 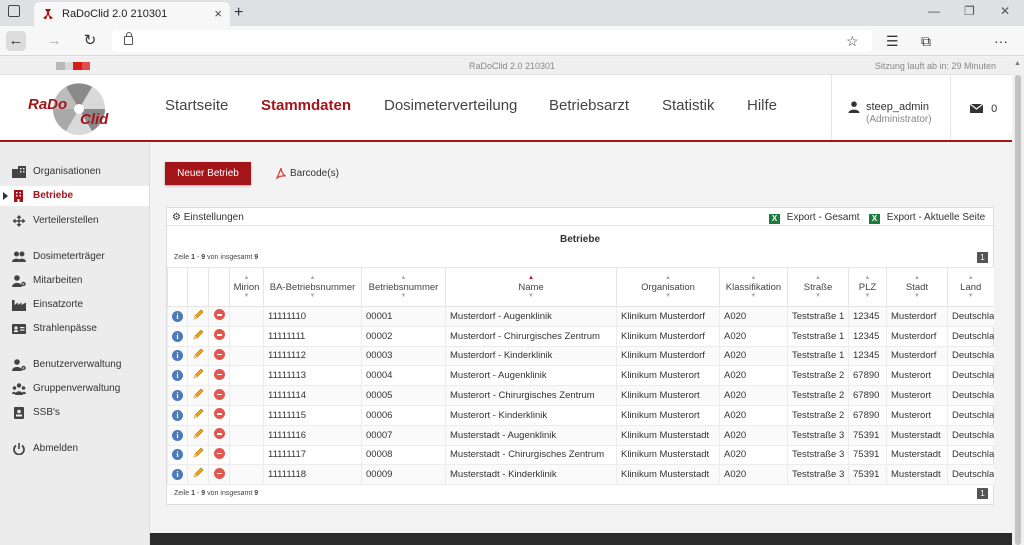 I want to click on sidebar-item-dosimetertraeger: Dosimeterträger, so click(x=74, y=257).